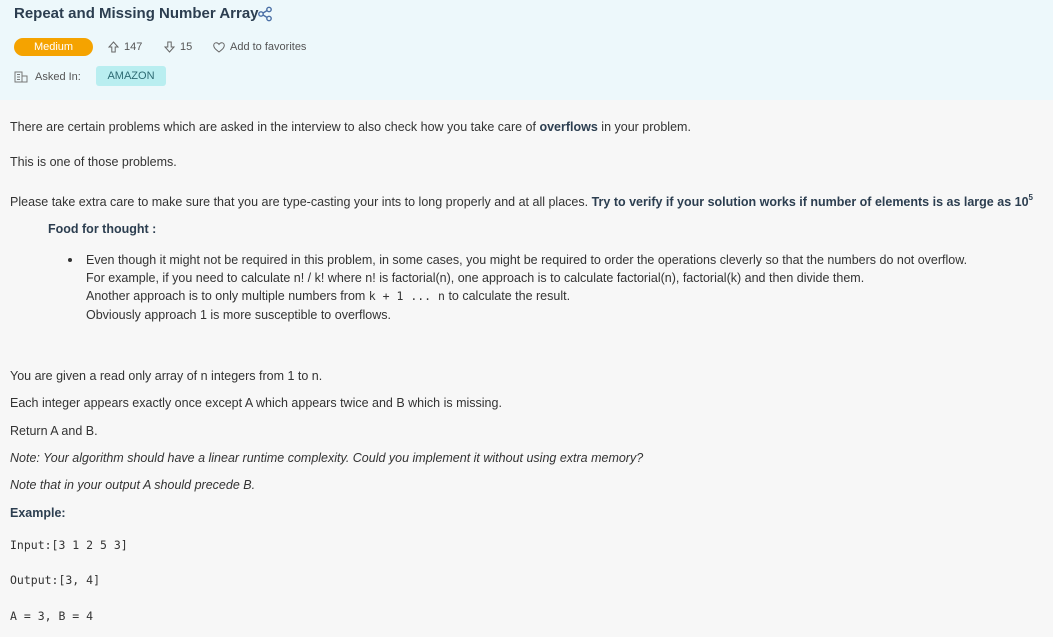 The height and width of the screenshot is (637, 1053). What do you see at coordinates (133, 47) in the screenshot?
I see `upvote-count: 147` at bounding box center [133, 47].